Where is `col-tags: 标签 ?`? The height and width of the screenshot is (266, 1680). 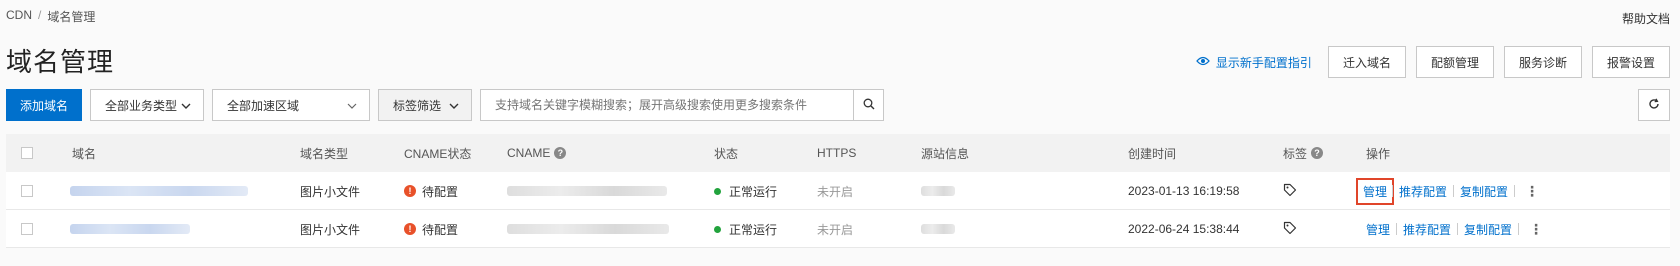
col-tags: 标签 ? is located at coordinates (1303, 153).